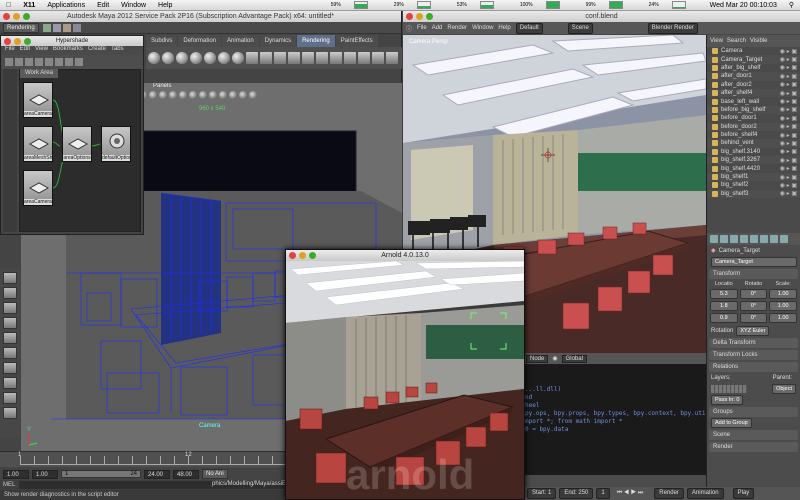 Image resolution: width=800 pixels, height=500 pixels. What do you see at coordinates (280, 58) in the screenshot?
I see `render-settings-icon` at bounding box center [280, 58].